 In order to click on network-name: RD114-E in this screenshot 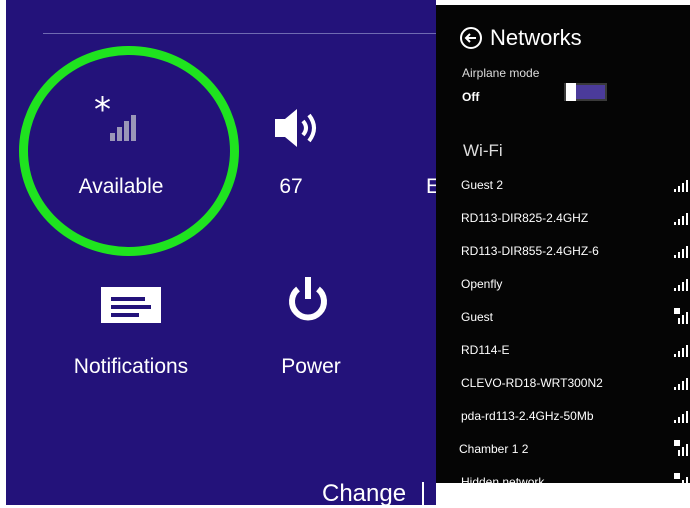, I will do `click(485, 350)`.